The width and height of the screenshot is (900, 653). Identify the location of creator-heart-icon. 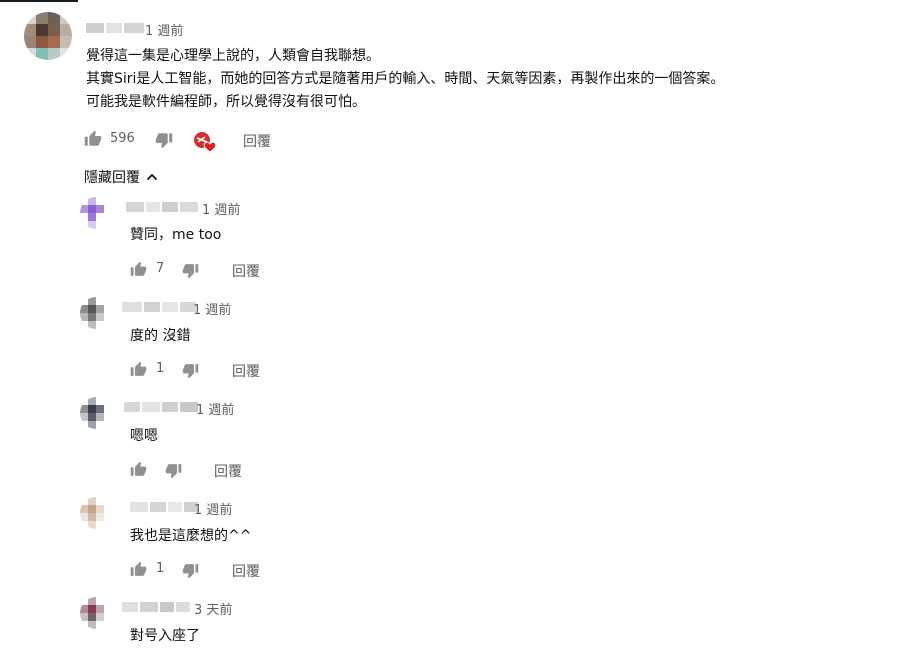
(205, 142).